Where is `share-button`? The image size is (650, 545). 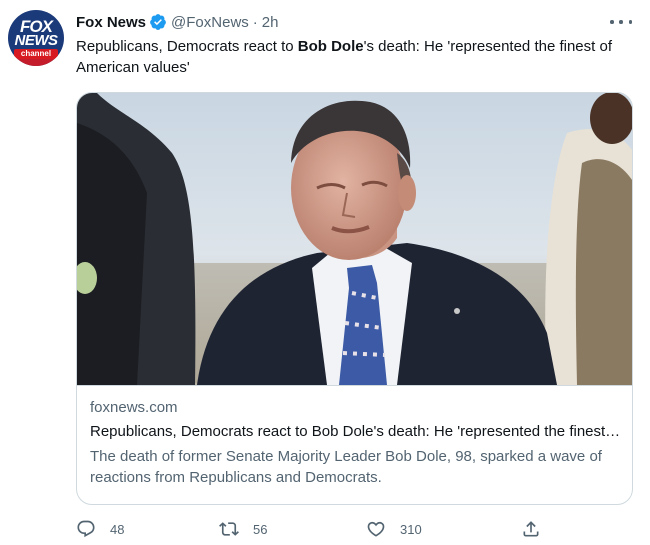
share-button is located at coordinates (538, 529).